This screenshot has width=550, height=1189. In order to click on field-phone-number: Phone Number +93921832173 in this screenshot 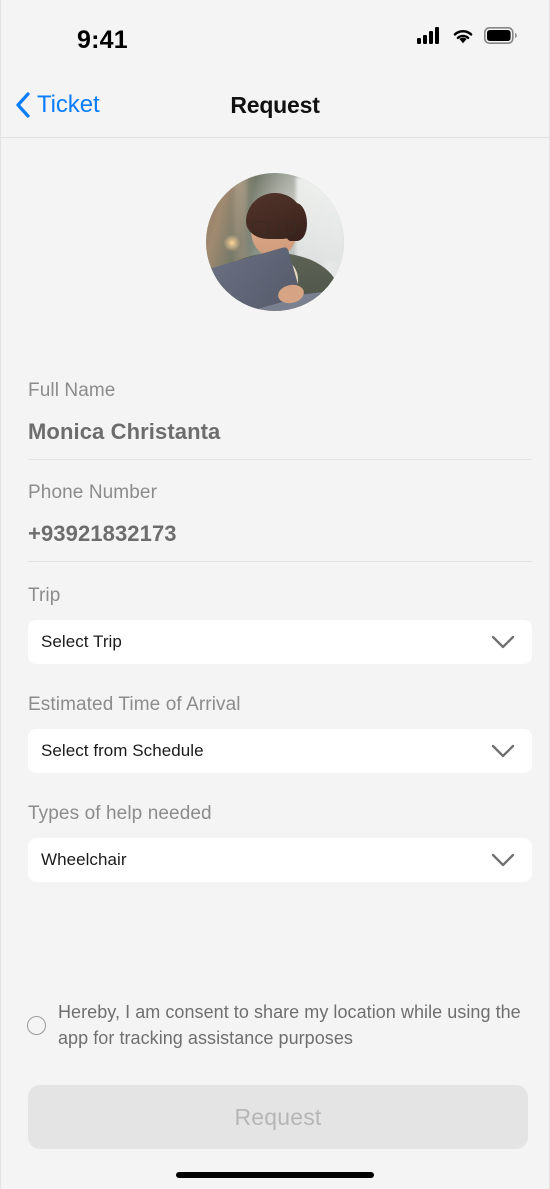, I will do `click(280, 522)`.